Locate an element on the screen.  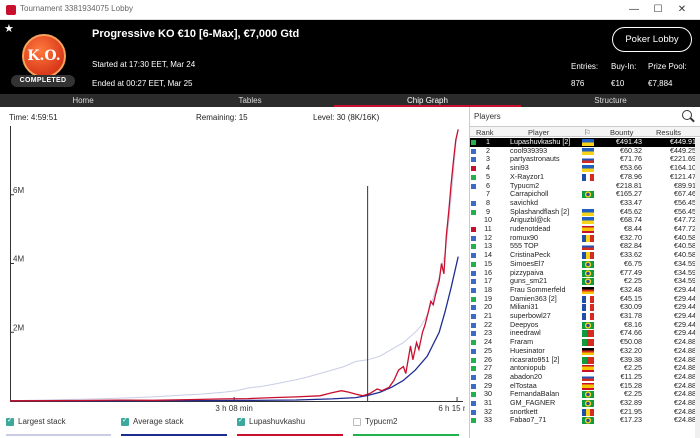
player-row: 27 antoniopub €2.25 €24.88 is located at coordinates (585, 368).